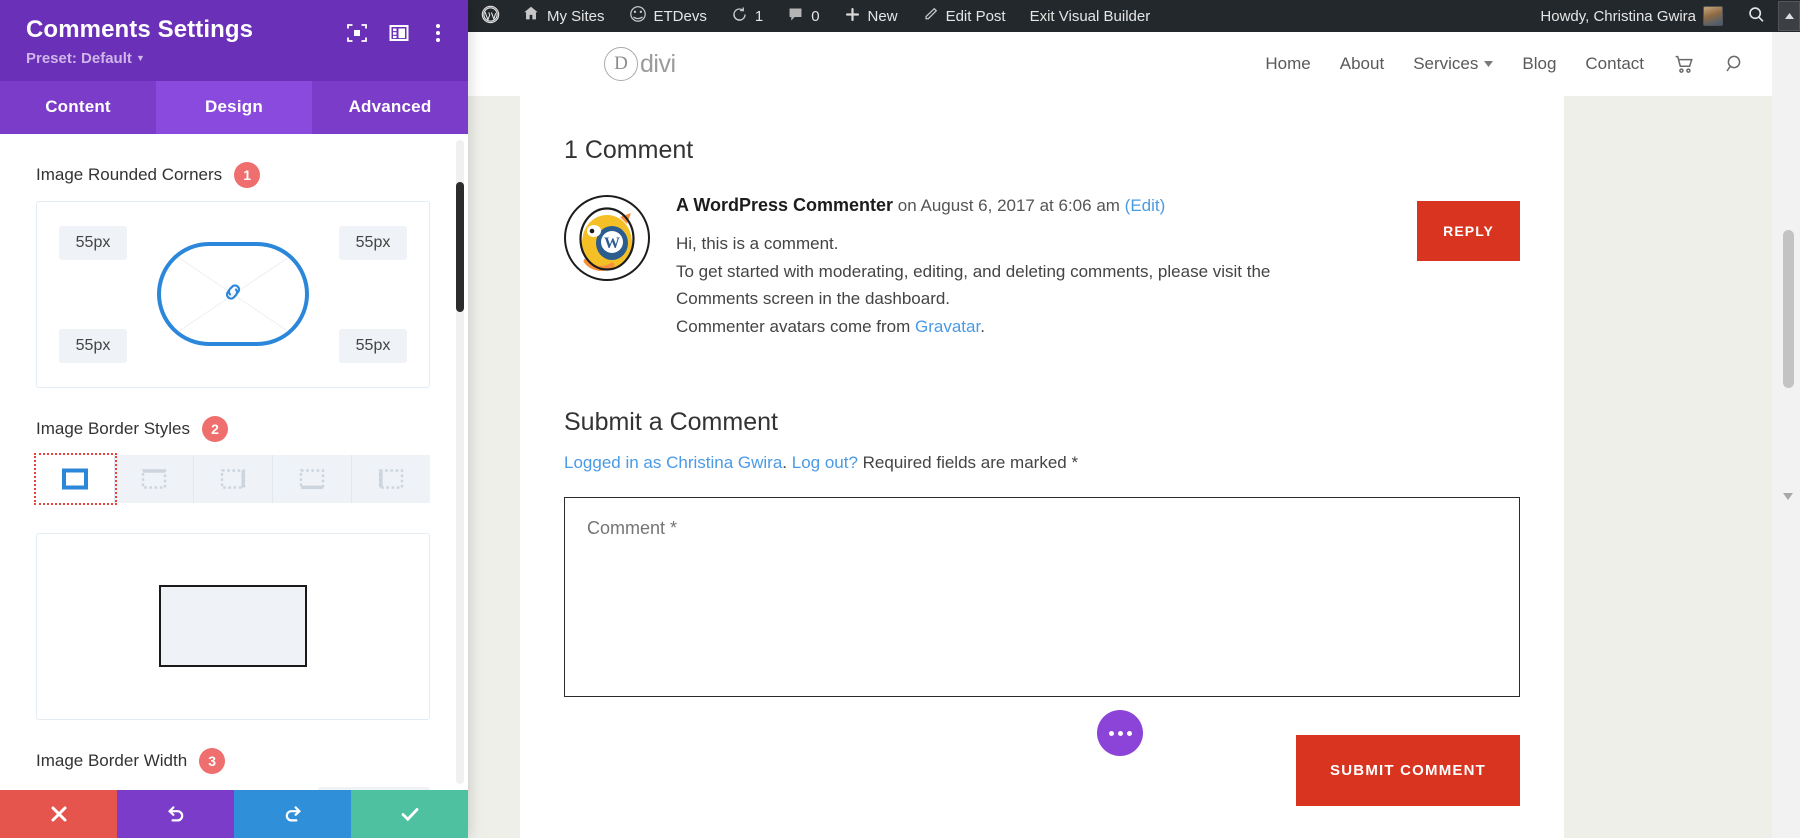 The width and height of the screenshot is (1800, 838). I want to click on page-settings-fab, so click(1120, 733).